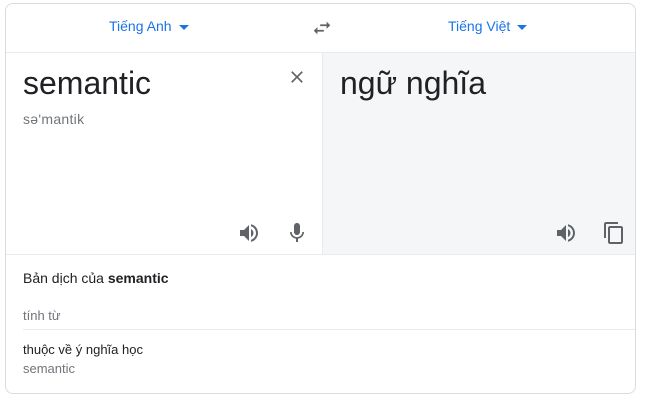 The width and height of the screenshot is (646, 406). Describe the element at coordinates (140, 26) in the screenshot. I see `source-language-label: Tiếng Anh` at that location.